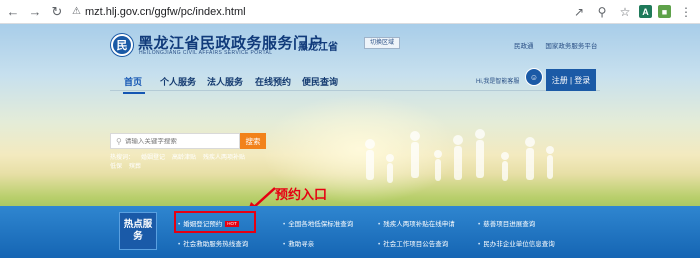  I want to click on hot-term: 高龄津贴, so click(184, 158).